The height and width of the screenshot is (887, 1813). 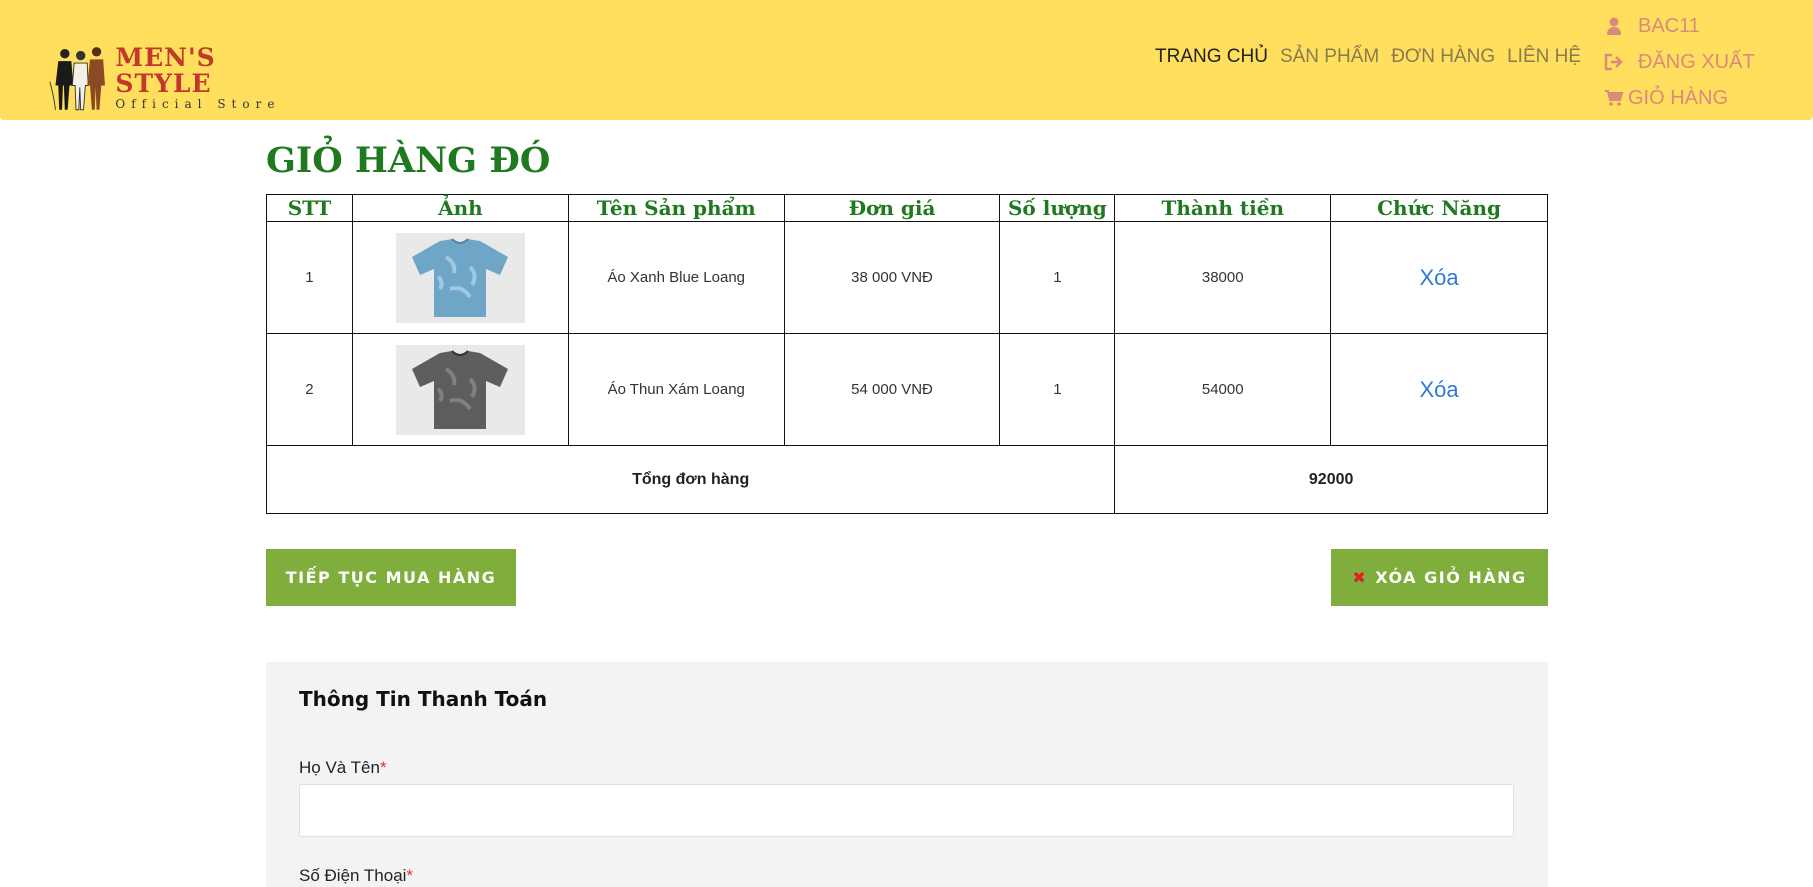 I want to click on row-product-name: Áo Xanh Blue Loang, so click(x=676, y=277).